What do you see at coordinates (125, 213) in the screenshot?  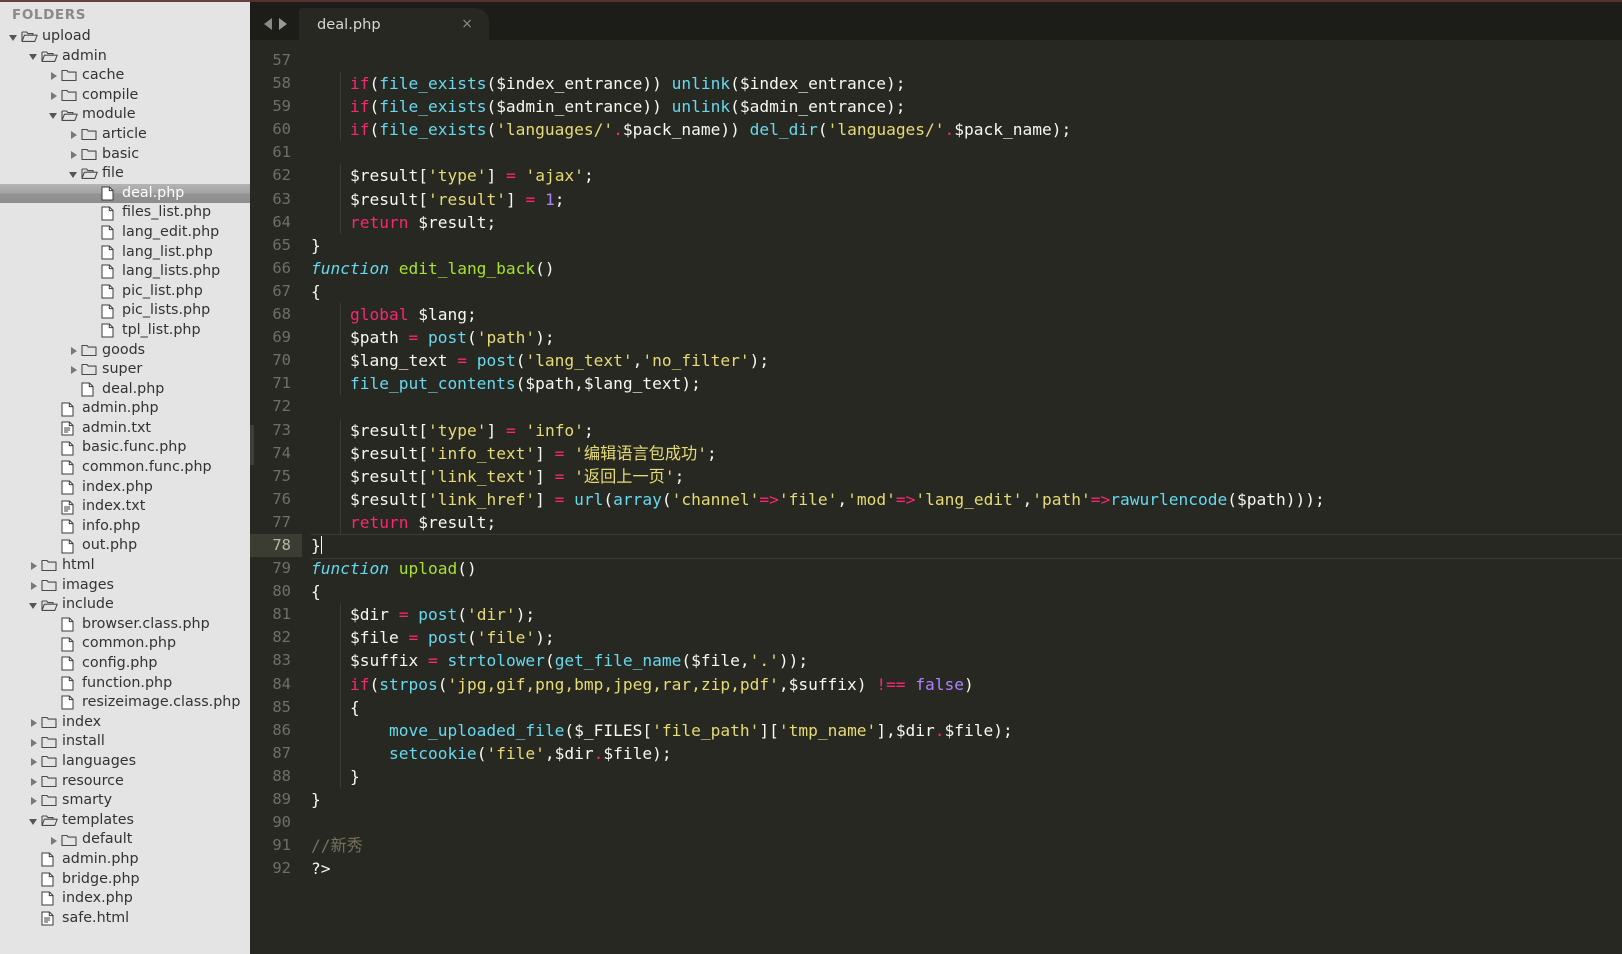 I see `tree-file-files-list-php: files_list.php` at bounding box center [125, 213].